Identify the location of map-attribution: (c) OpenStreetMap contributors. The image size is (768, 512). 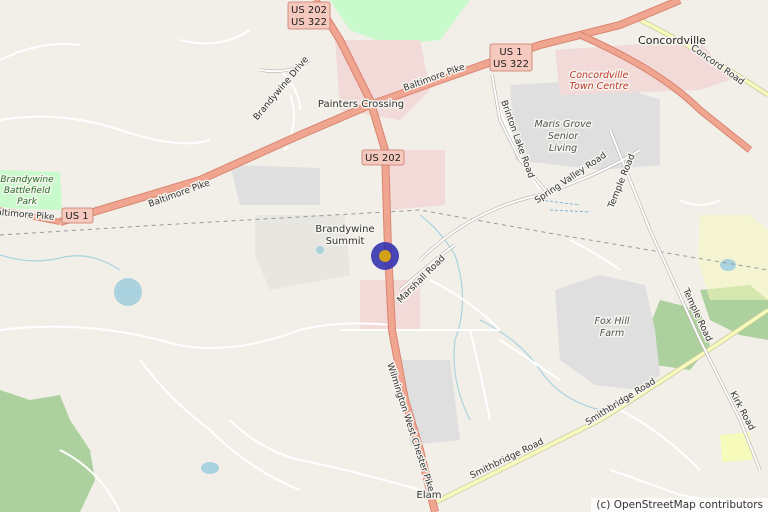
(679, 505).